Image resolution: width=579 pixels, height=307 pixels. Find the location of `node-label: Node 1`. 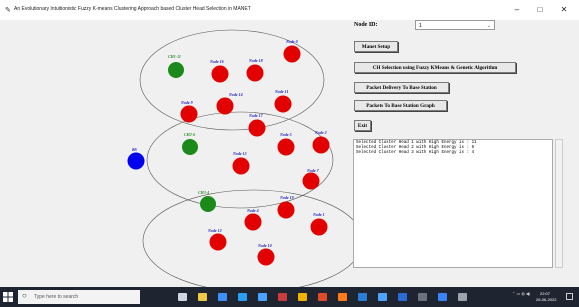

node-label: Node 1 is located at coordinates (318, 214).